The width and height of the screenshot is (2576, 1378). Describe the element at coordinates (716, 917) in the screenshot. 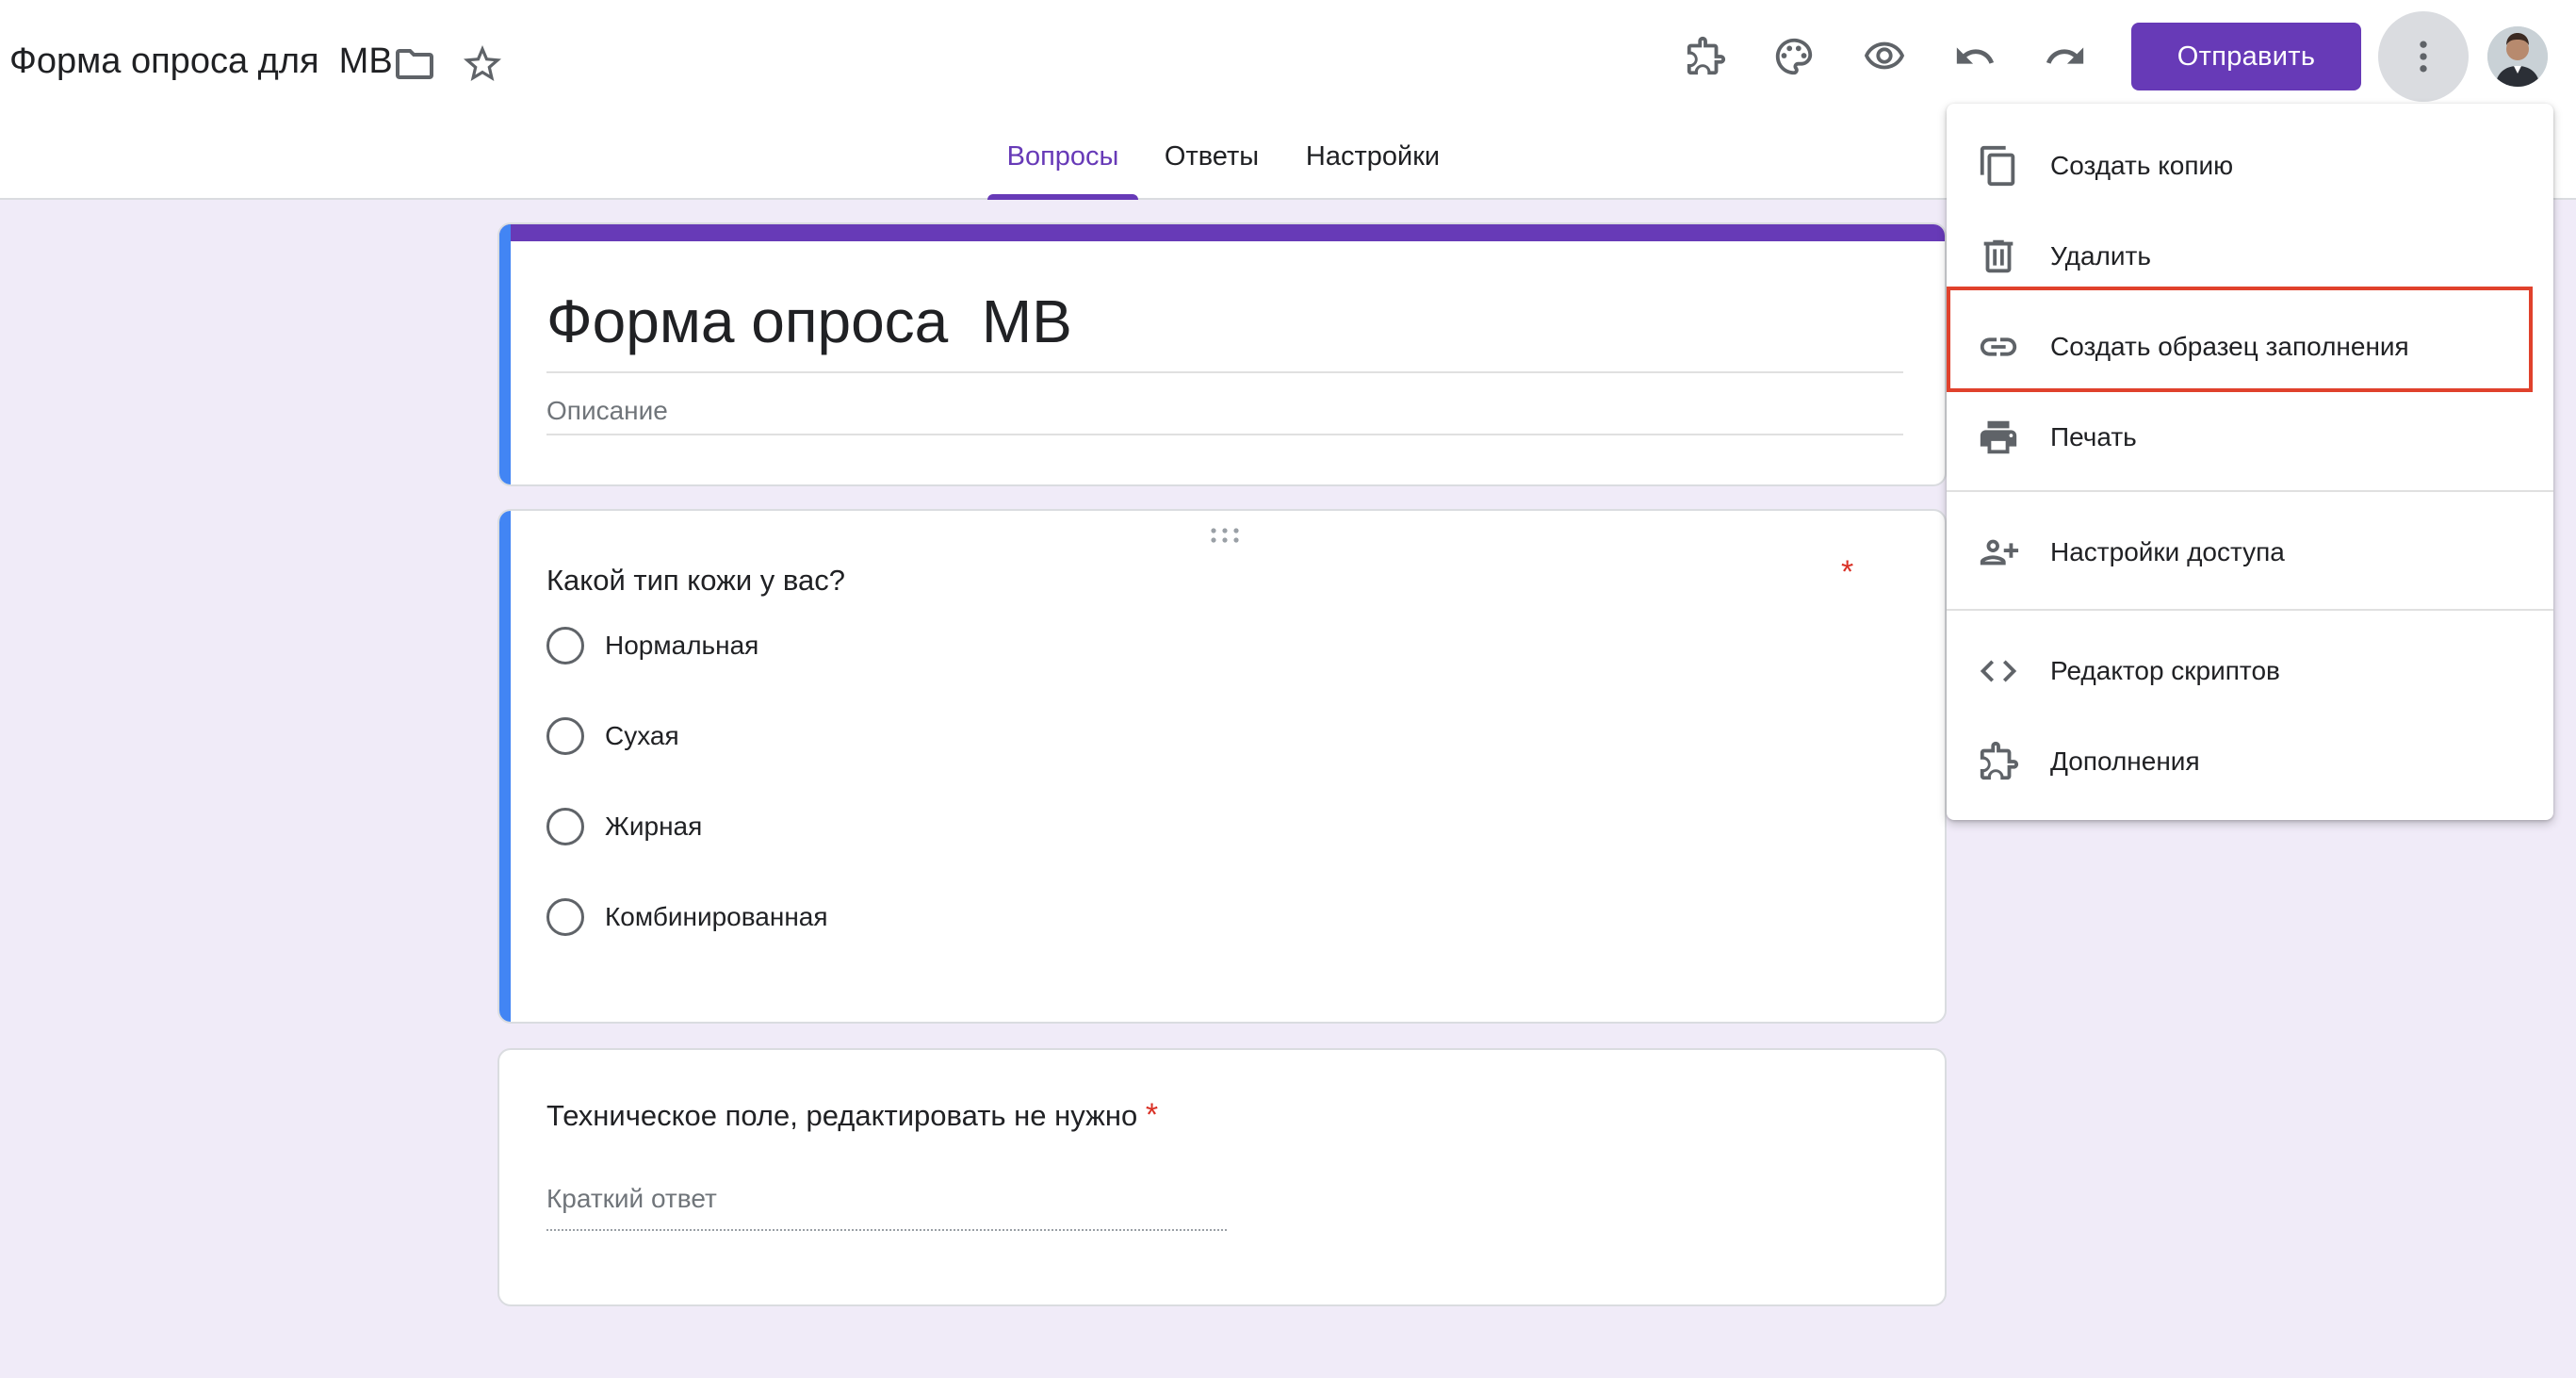

I see `option-label: Комбинированная` at that location.